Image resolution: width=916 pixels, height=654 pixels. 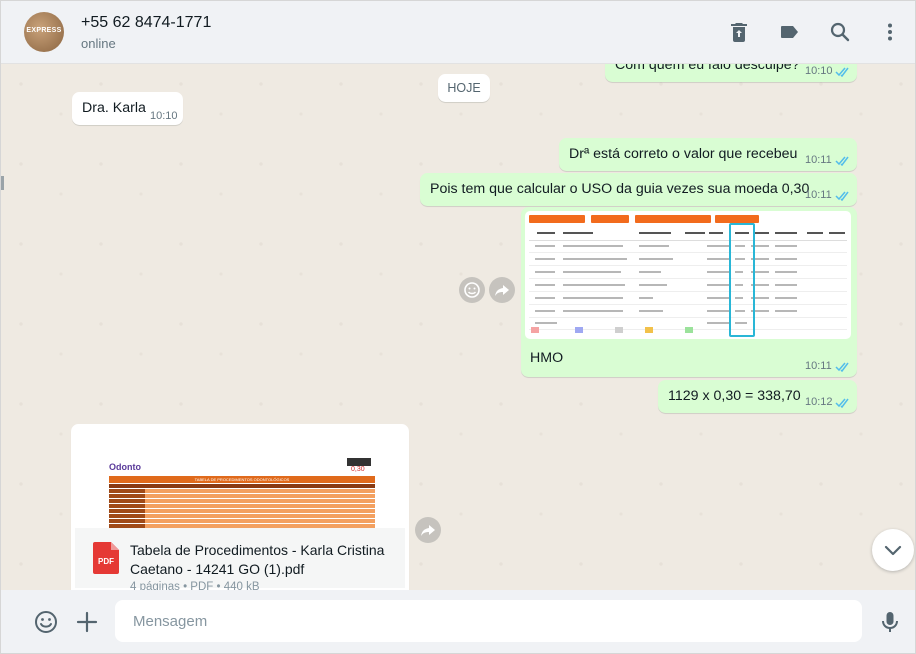 What do you see at coordinates (358, 469) in the screenshot?
I see `document-preview-value: 0,30` at bounding box center [358, 469].